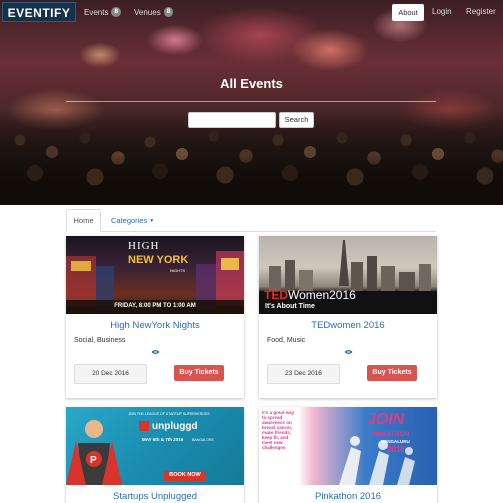  What do you see at coordinates (96, 12) in the screenshot?
I see `nav-events-label: Events` at bounding box center [96, 12].